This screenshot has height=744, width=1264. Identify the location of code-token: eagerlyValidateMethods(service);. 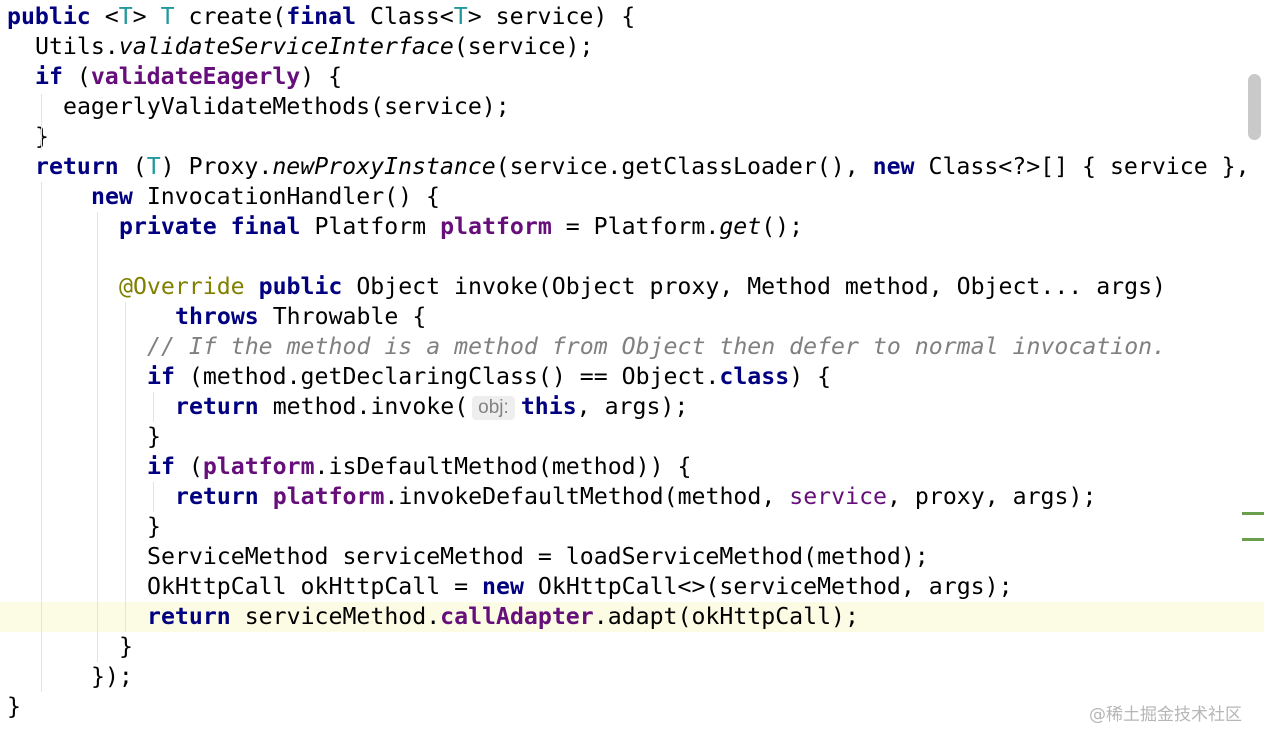
(286, 106).